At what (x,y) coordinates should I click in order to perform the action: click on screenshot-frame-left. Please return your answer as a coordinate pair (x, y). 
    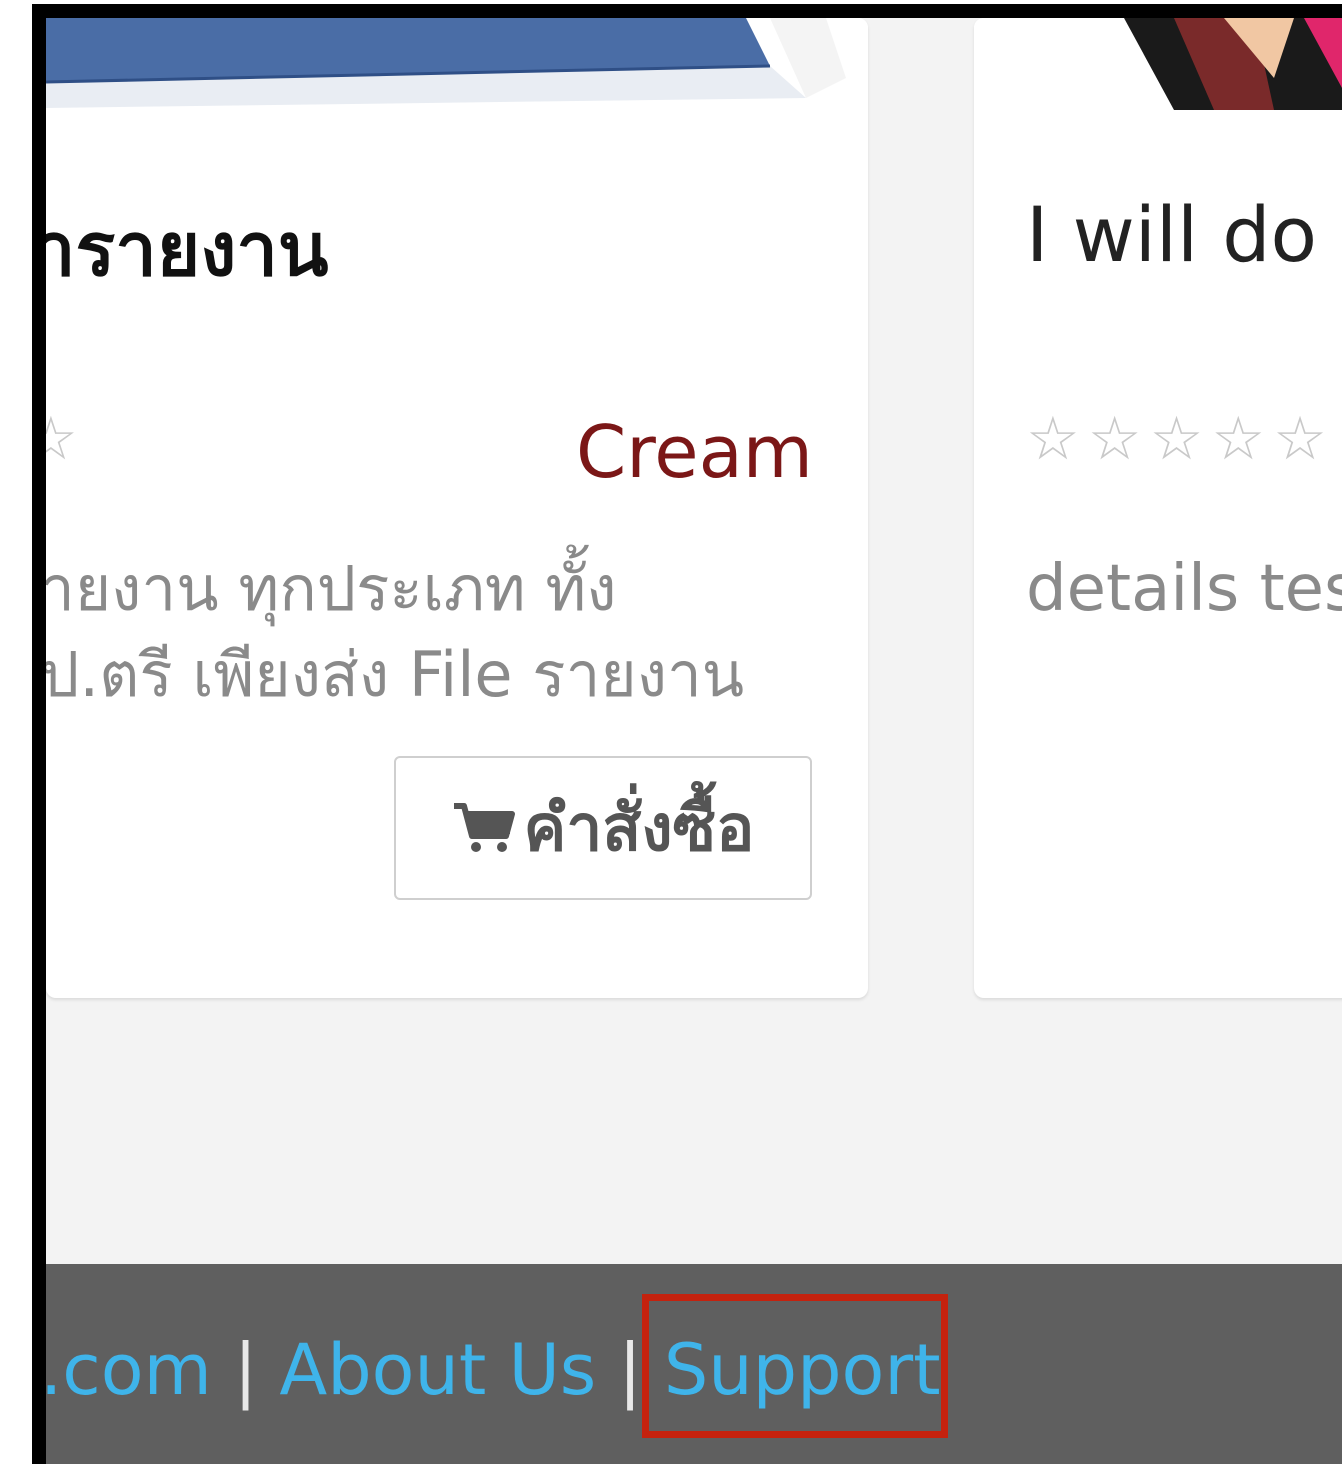
    Looking at the image, I should click on (39, 734).